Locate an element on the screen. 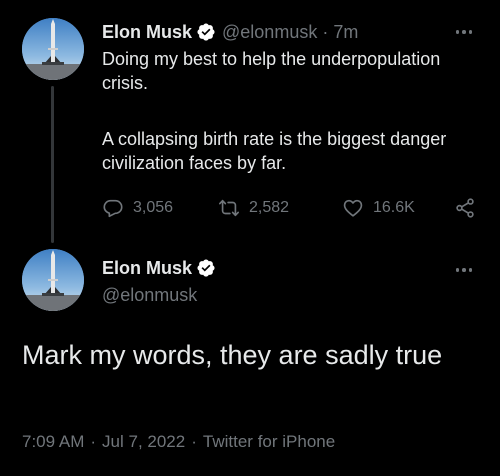 This screenshot has height=476, width=500. tweet-header: Elon Musk is located at coordinates (159, 268).